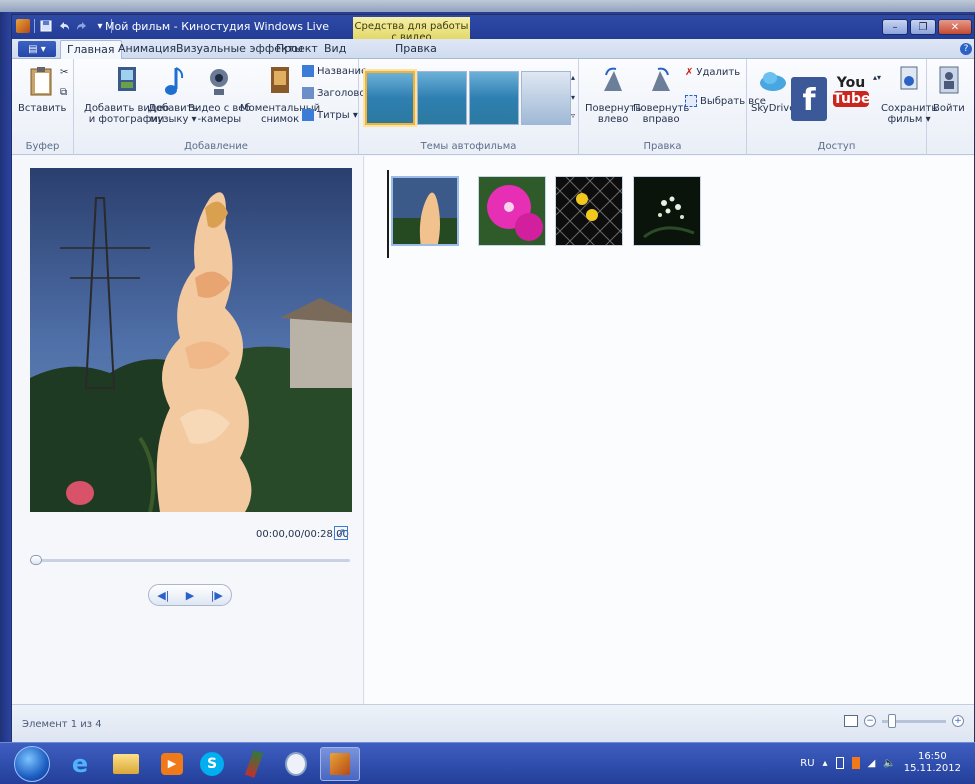 The width and height of the screenshot is (975, 784). I want to click on rotate-right-label-1: Повернуть, so click(661, 108).